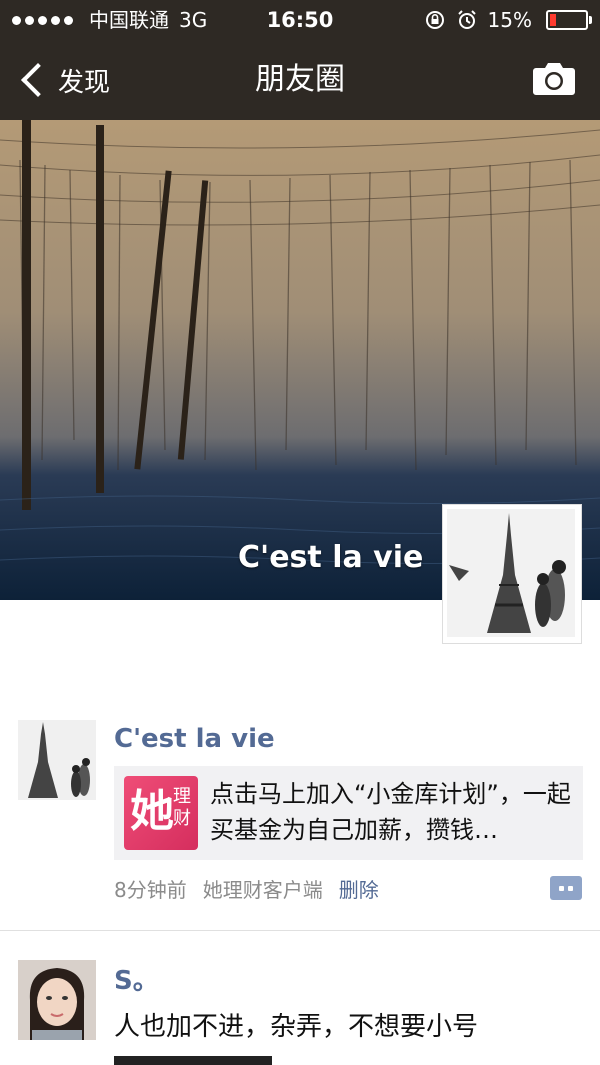  I want to click on nav-bar: 发现 朋友圈, so click(300, 80).